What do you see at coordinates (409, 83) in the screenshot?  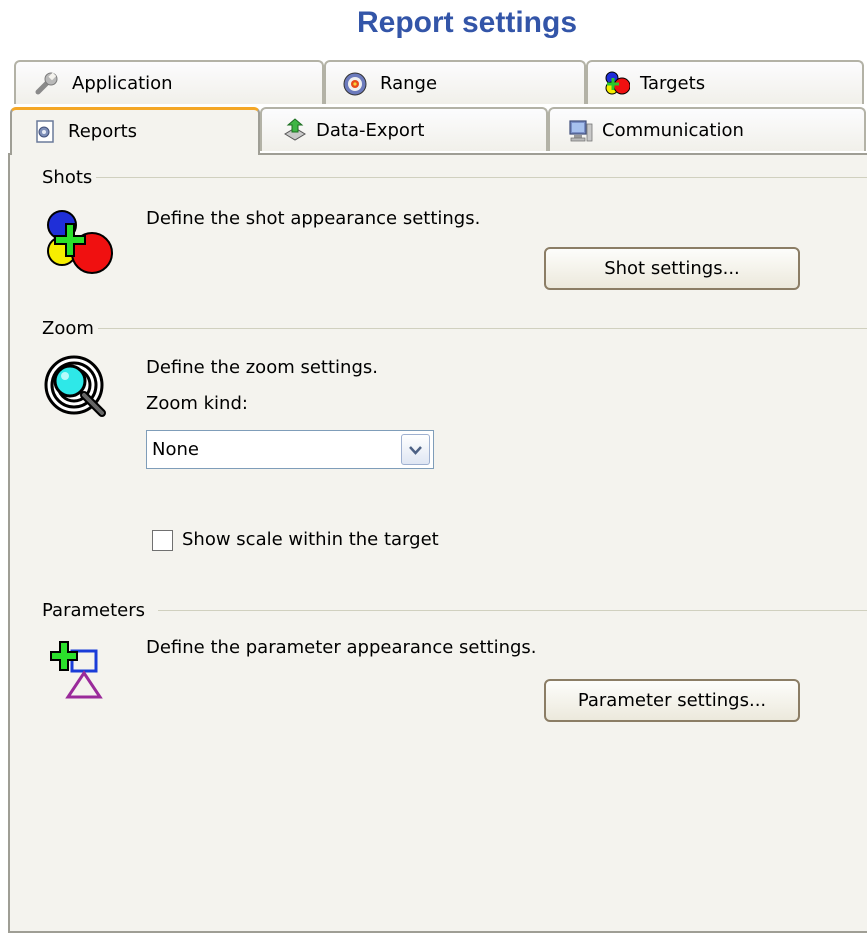 I see `tab-label: Range` at bounding box center [409, 83].